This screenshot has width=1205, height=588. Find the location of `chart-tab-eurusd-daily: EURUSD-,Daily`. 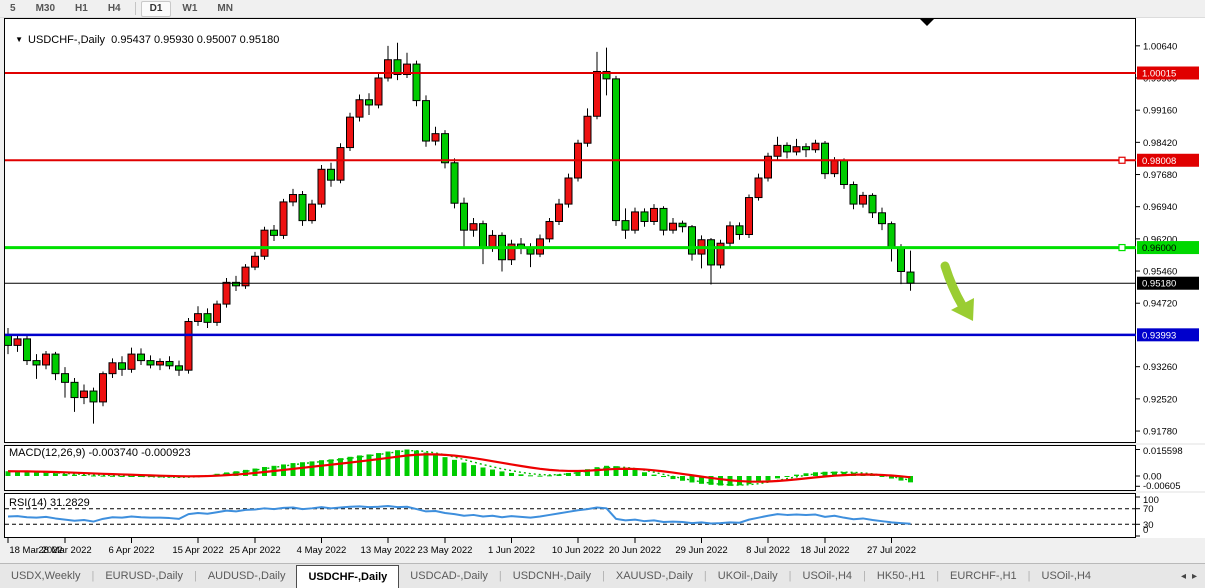

chart-tab-eurusd-daily: EURUSD-,Daily is located at coordinates (144, 576).